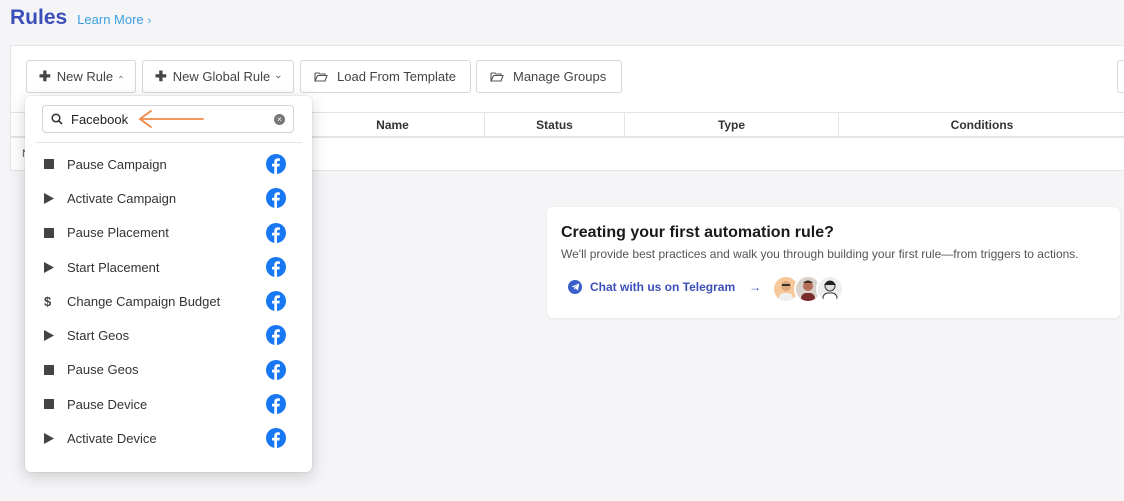 This screenshot has height=501, width=1124. I want to click on menu-item-label: Start Geos, so click(98, 336).